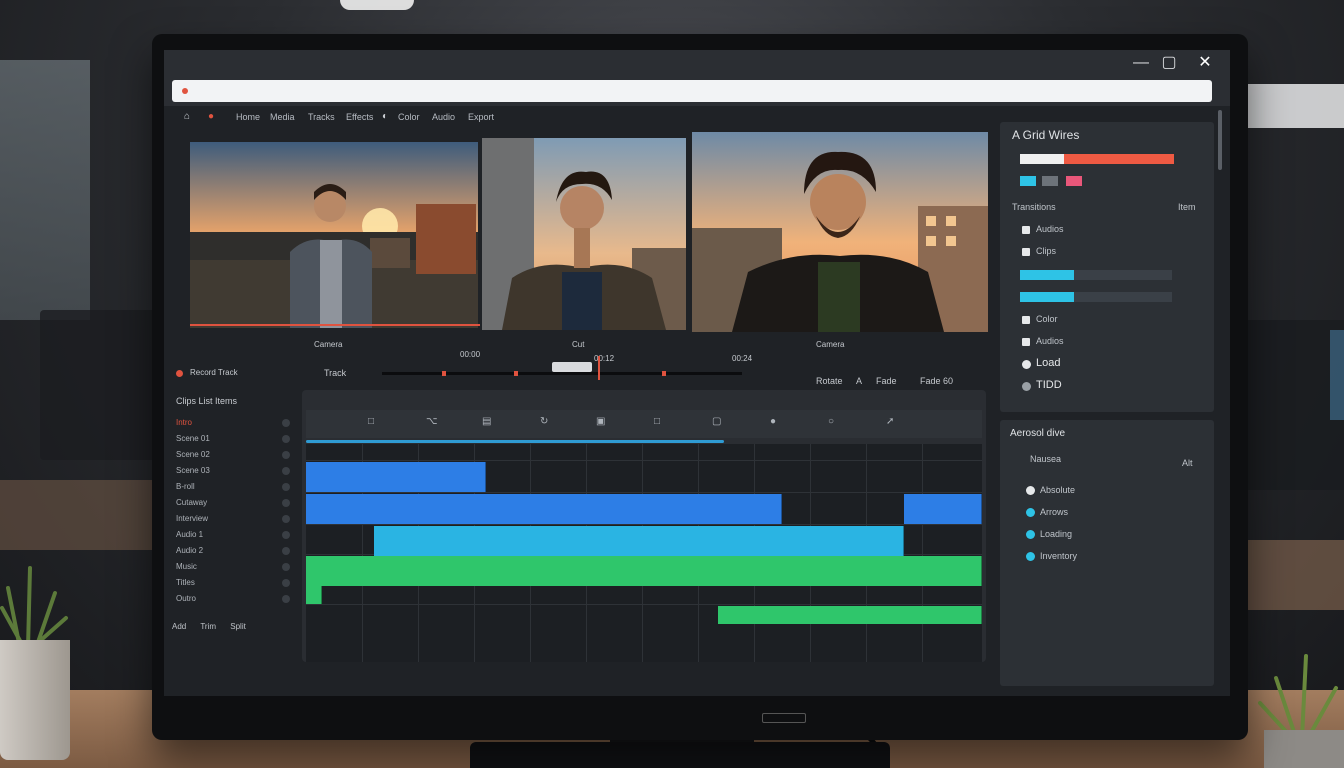 This screenshot has width=1344, height=768. What do you see at coordinates (214, 117) in the screenshot?
I see `record-icon: ●` at bounding box center [214, 117].